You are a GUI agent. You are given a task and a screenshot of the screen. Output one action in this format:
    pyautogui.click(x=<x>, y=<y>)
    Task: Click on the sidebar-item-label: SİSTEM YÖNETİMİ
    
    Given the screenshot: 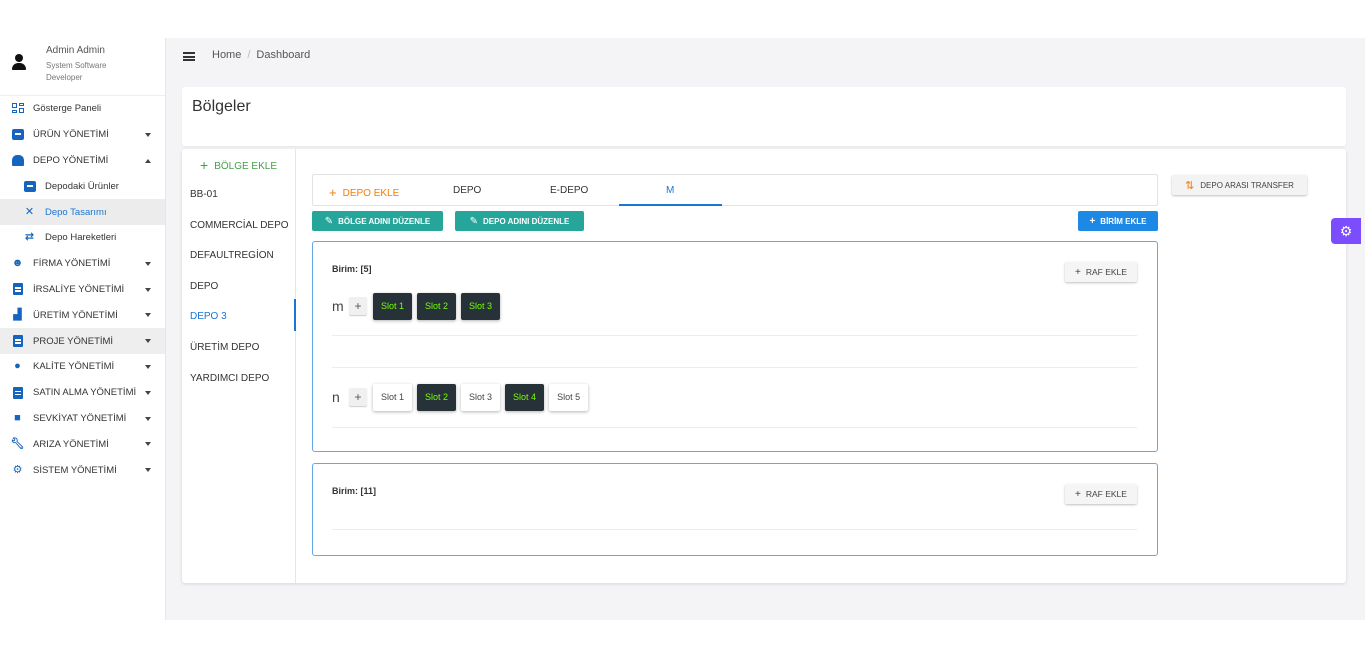 What is the action you would take?
    pyautogui.click(x=75, y=470)
    